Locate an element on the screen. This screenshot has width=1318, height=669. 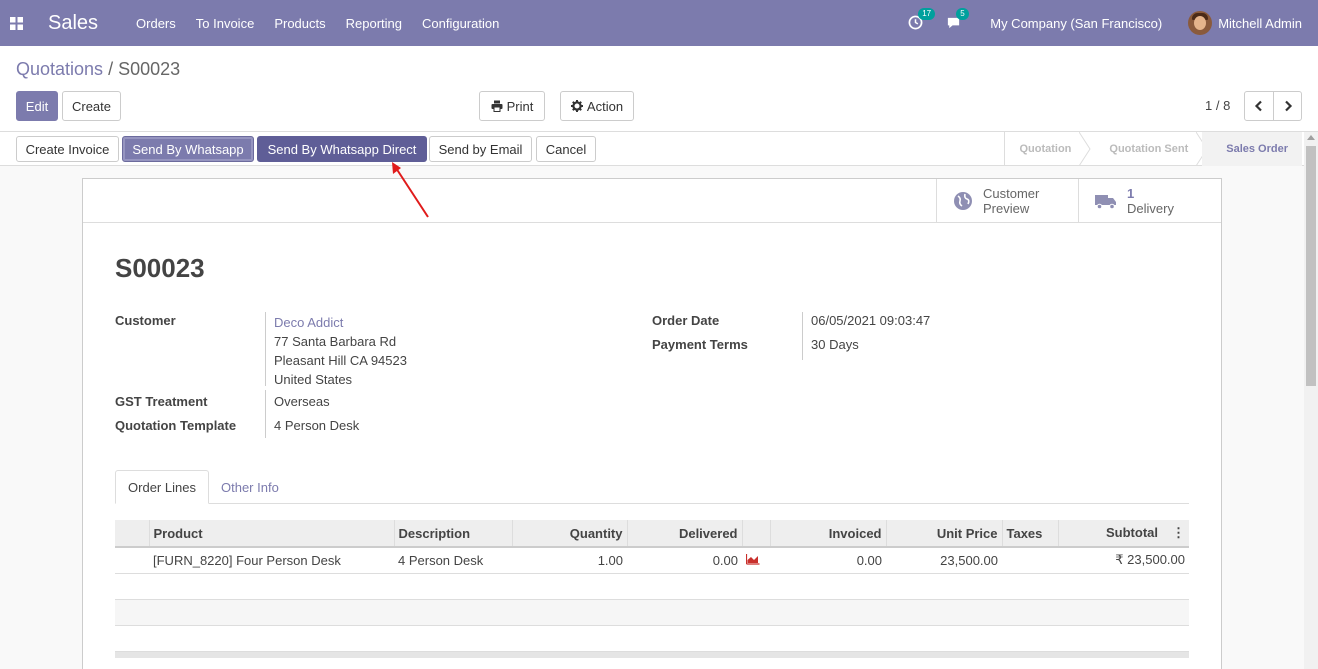
taxes-column-header: Taxes is located at coordinates (1029, 534).